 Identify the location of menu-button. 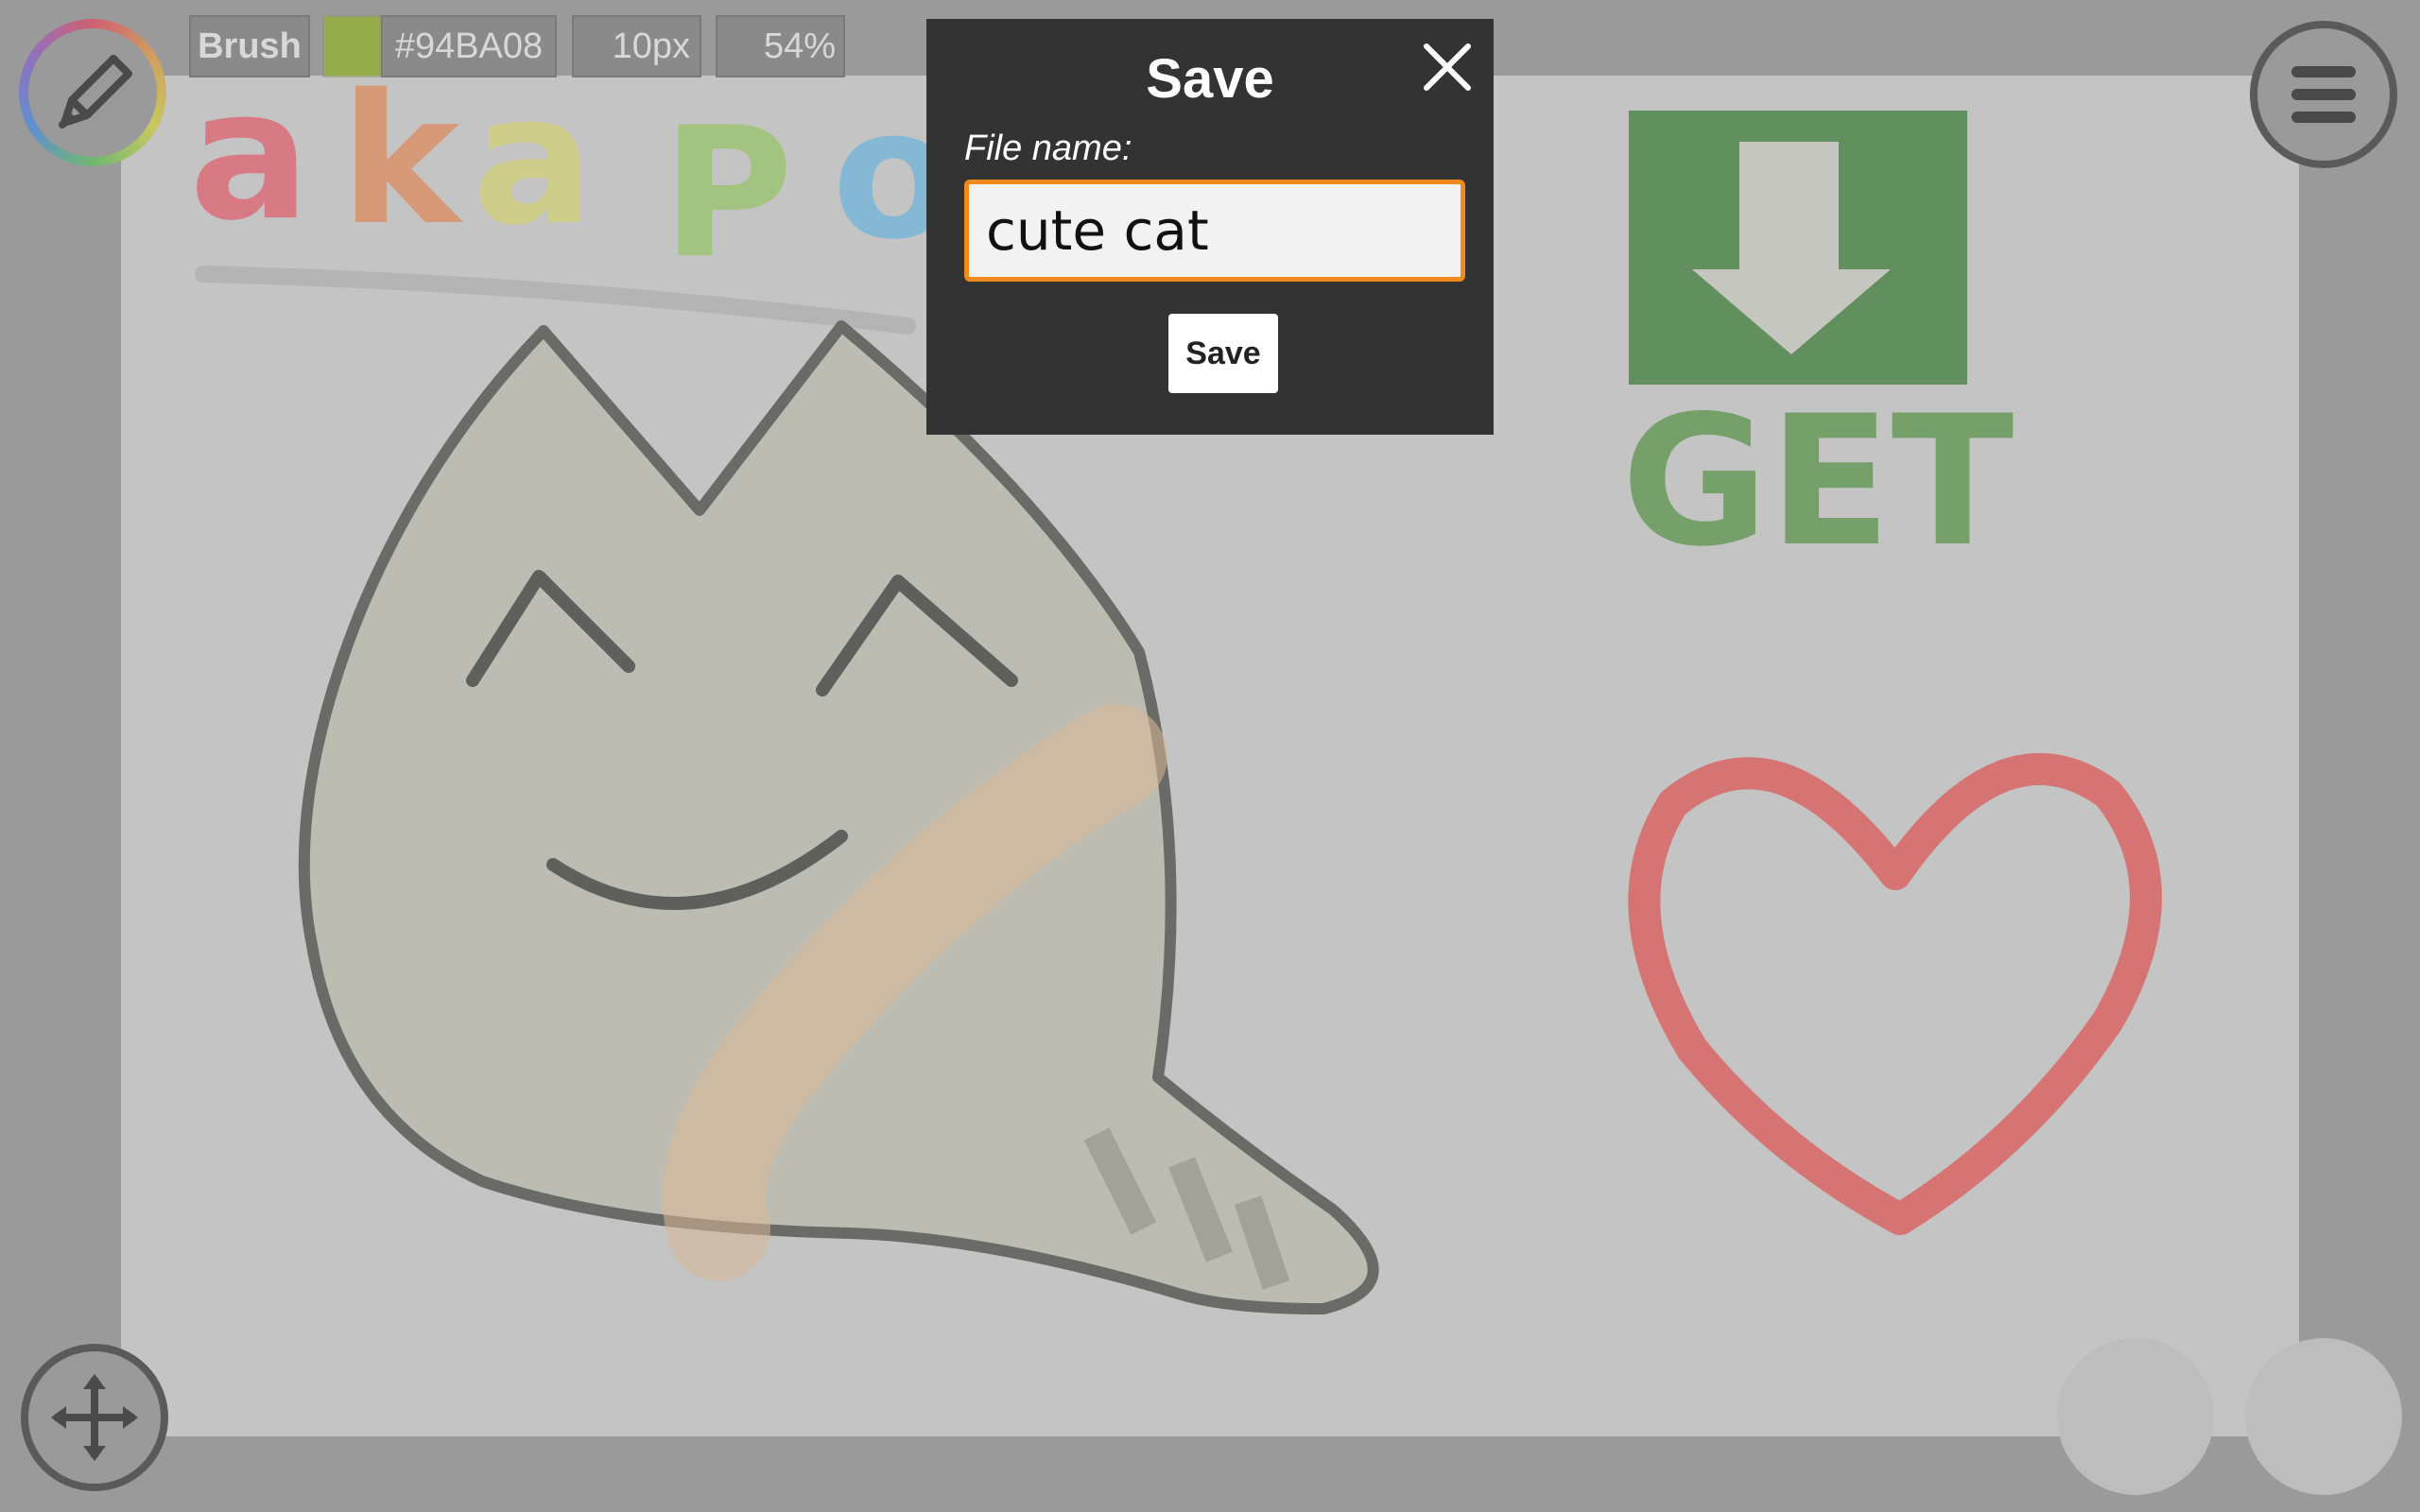
(2323, 94).